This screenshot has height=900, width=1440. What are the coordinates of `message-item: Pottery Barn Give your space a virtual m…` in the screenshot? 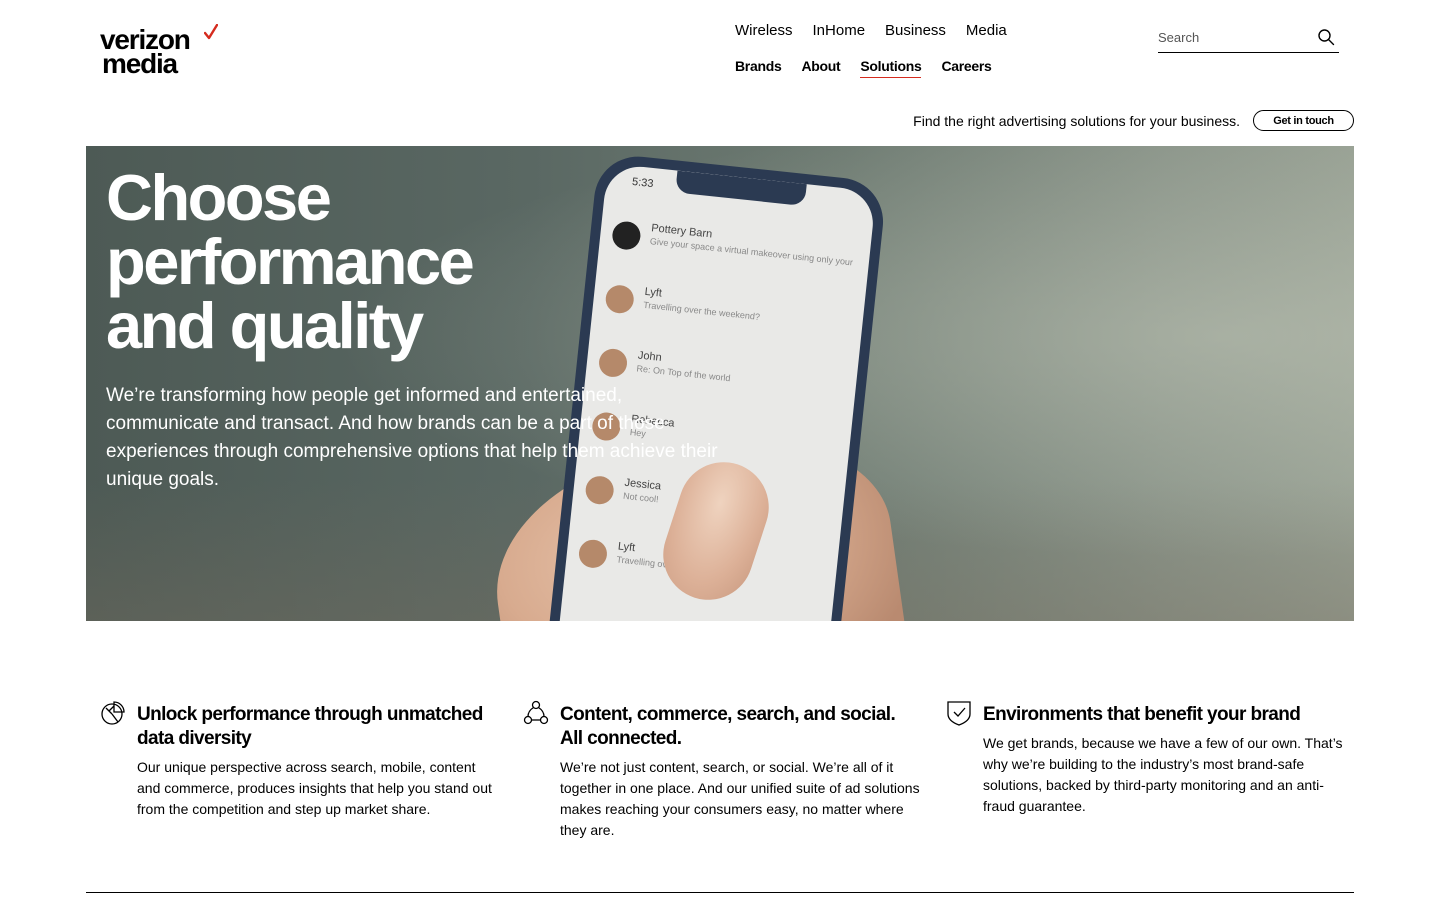 It's located at (731, 254).